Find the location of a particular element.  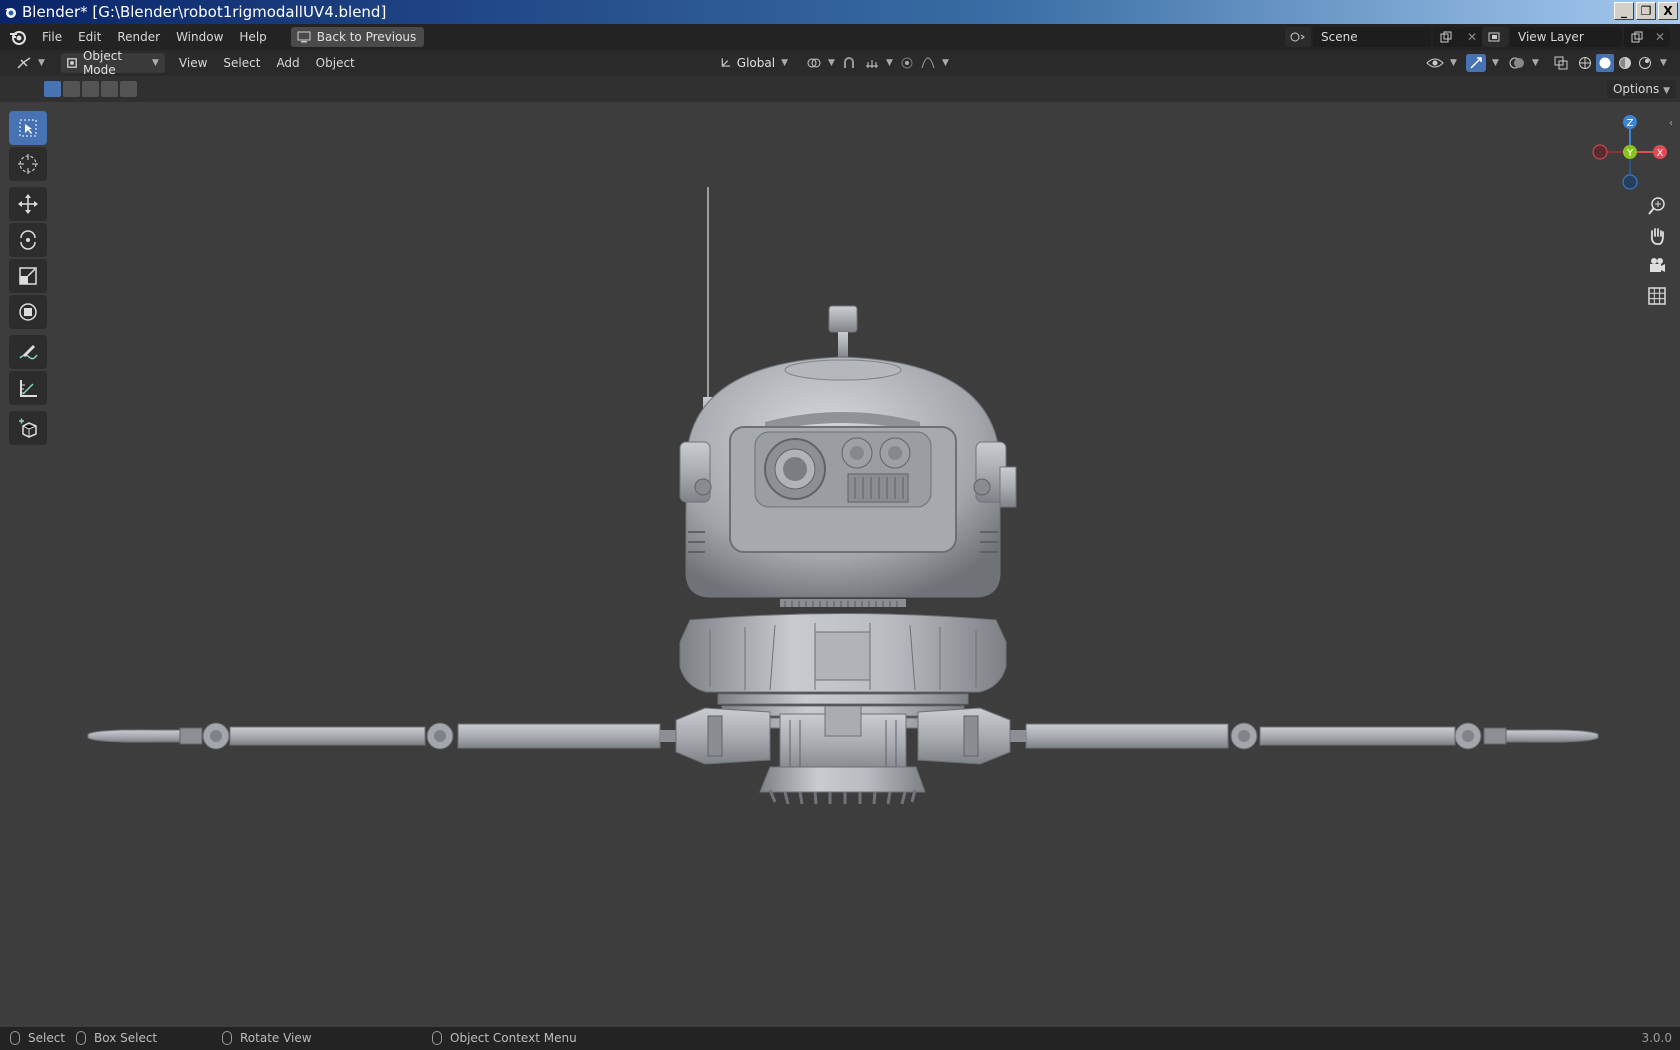

overlay-icon is located at coordinates (1516, 63).